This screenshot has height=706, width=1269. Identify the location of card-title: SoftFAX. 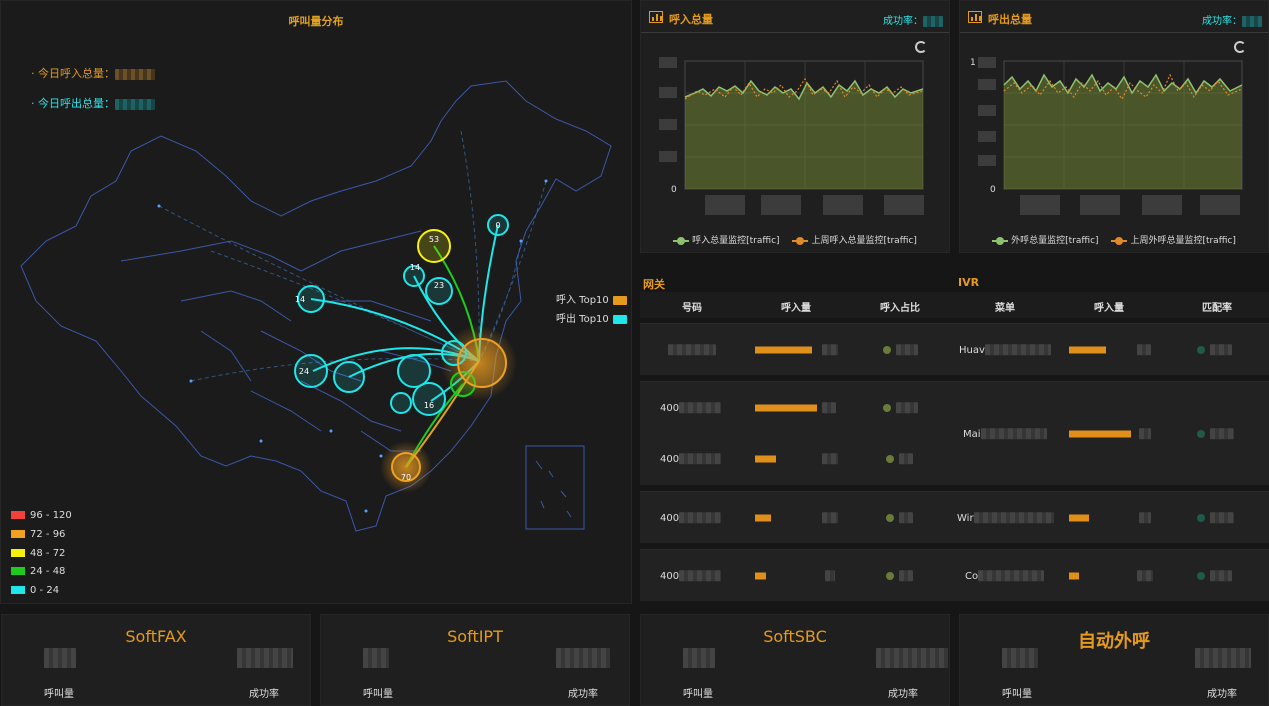
(156, 636).